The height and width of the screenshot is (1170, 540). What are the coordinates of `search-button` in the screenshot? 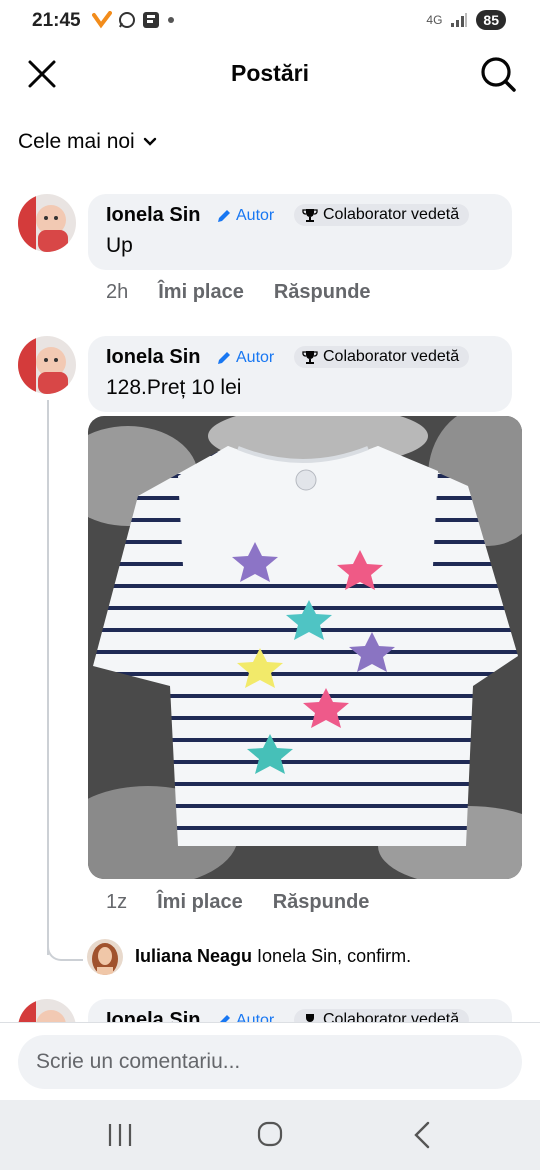 It's located at (498, 74).